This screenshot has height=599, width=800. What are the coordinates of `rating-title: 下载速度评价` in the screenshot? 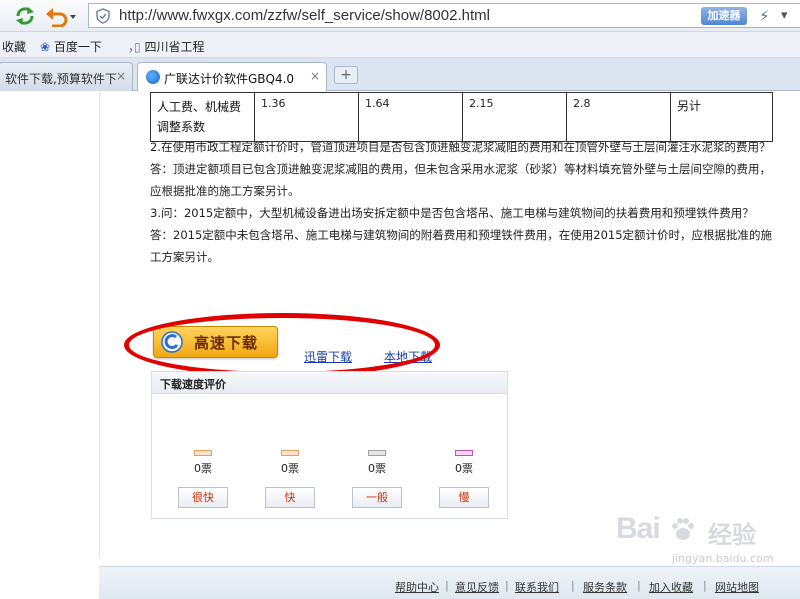 It's located at (193, 384).